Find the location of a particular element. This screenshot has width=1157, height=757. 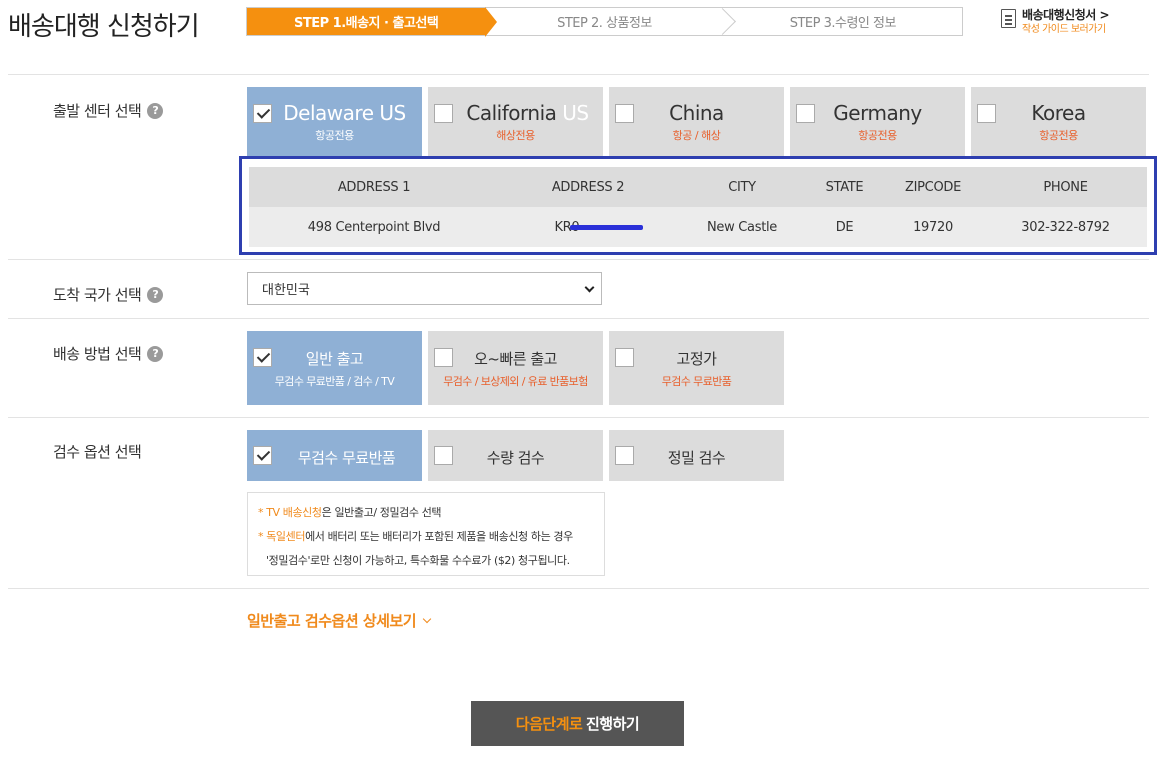

center-delaware: Delaware US 항공전용 is located at coordinates (334, 121).